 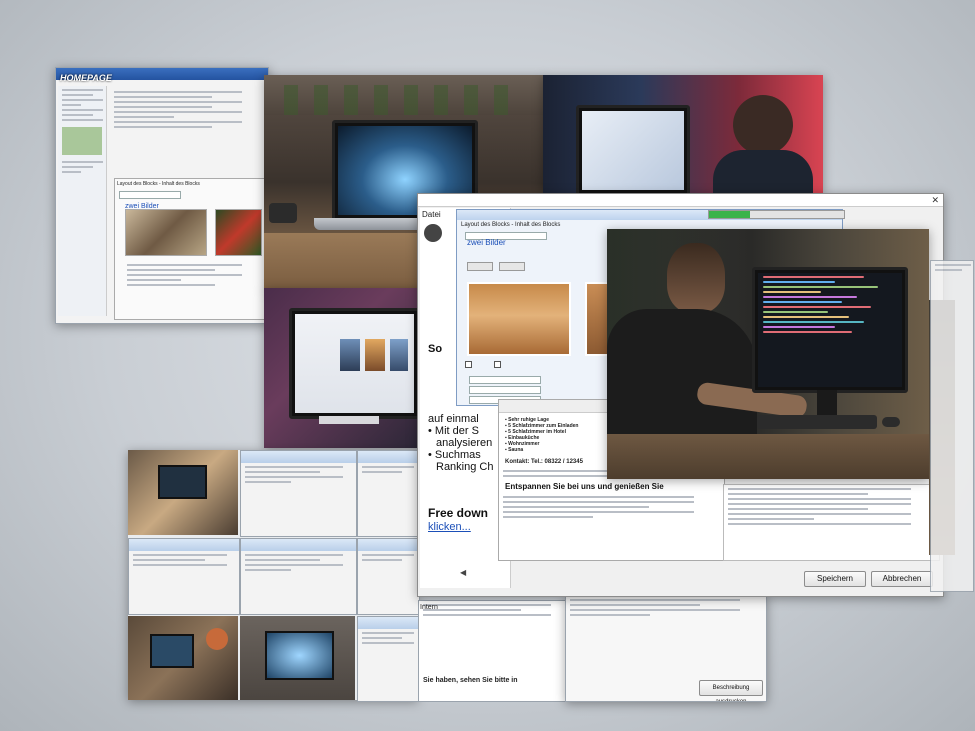 What do you see at coordinates (464, 443) in the screenshot?
I see `fragment-2: analysieren` at bounding box center [464, 443].